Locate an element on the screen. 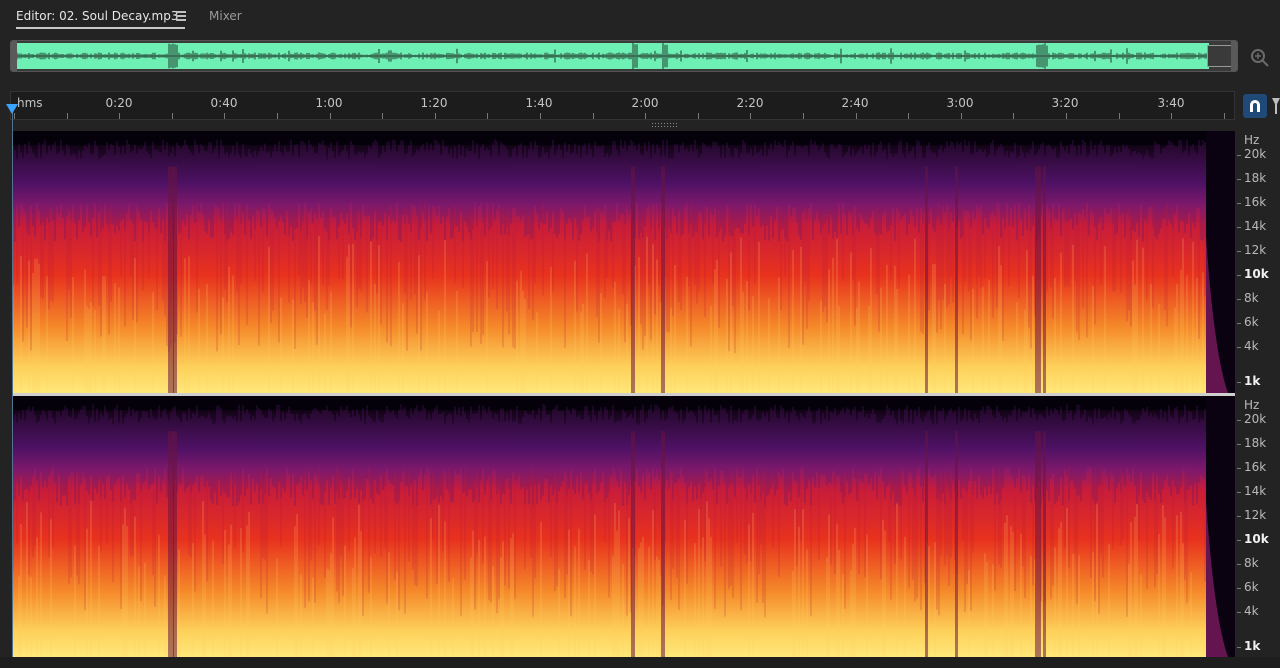 This screenshot has height=668, width=1280. overview-right-handle is located at coordinates (1234, 56).